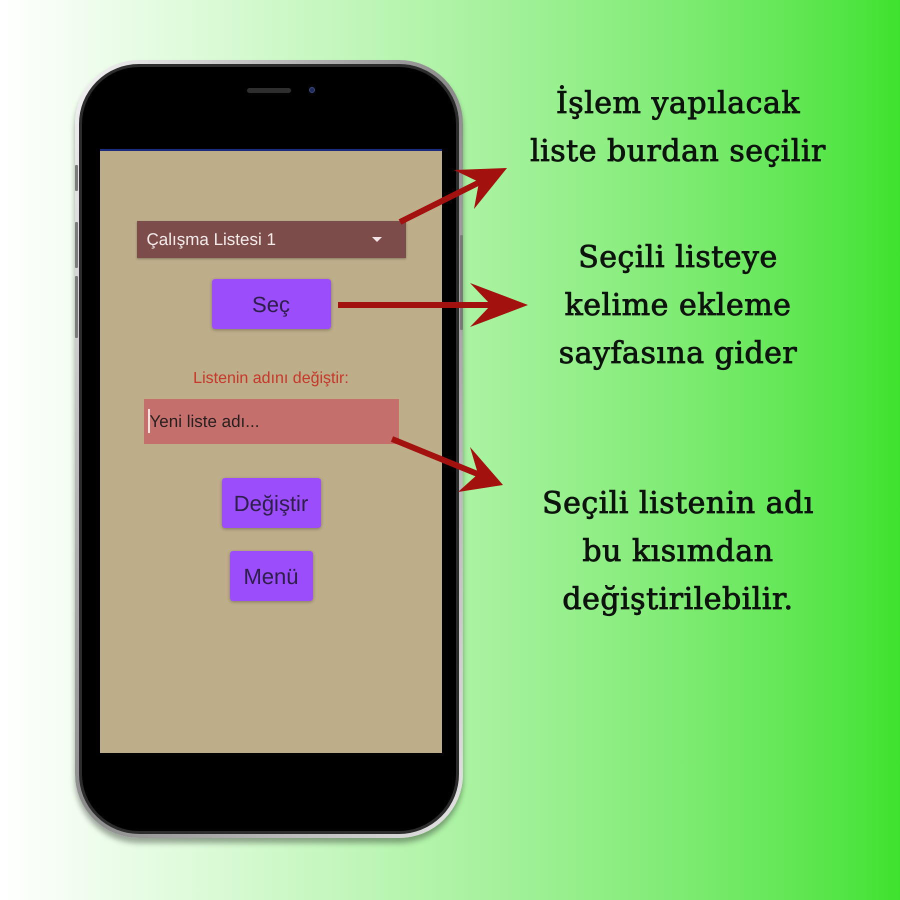 Image resolution: width=900 pixels, height=900 pixels. What do you see at coordinates (312, 90) in the screenshot?
I see `camera-icon` at bounding box center [312, 90].